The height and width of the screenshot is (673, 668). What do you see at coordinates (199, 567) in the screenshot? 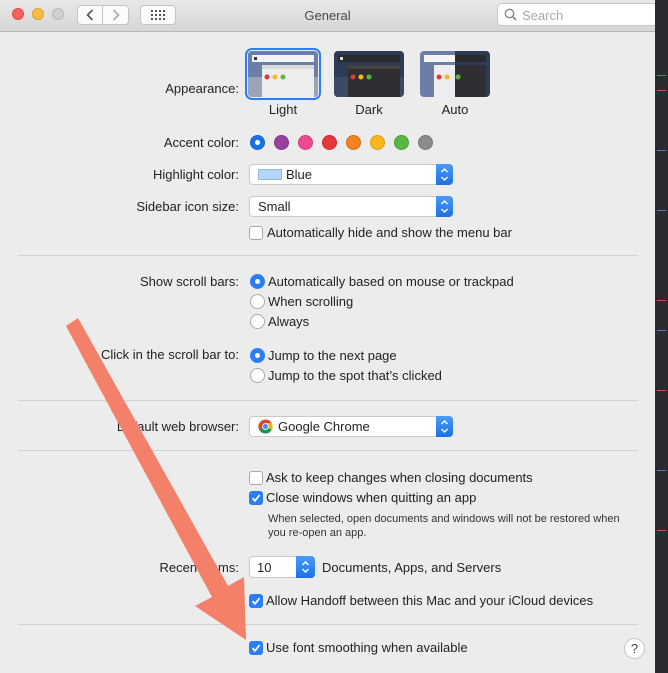
I see `recent-items-label: Recent items:` at bounding box center [199, 567].